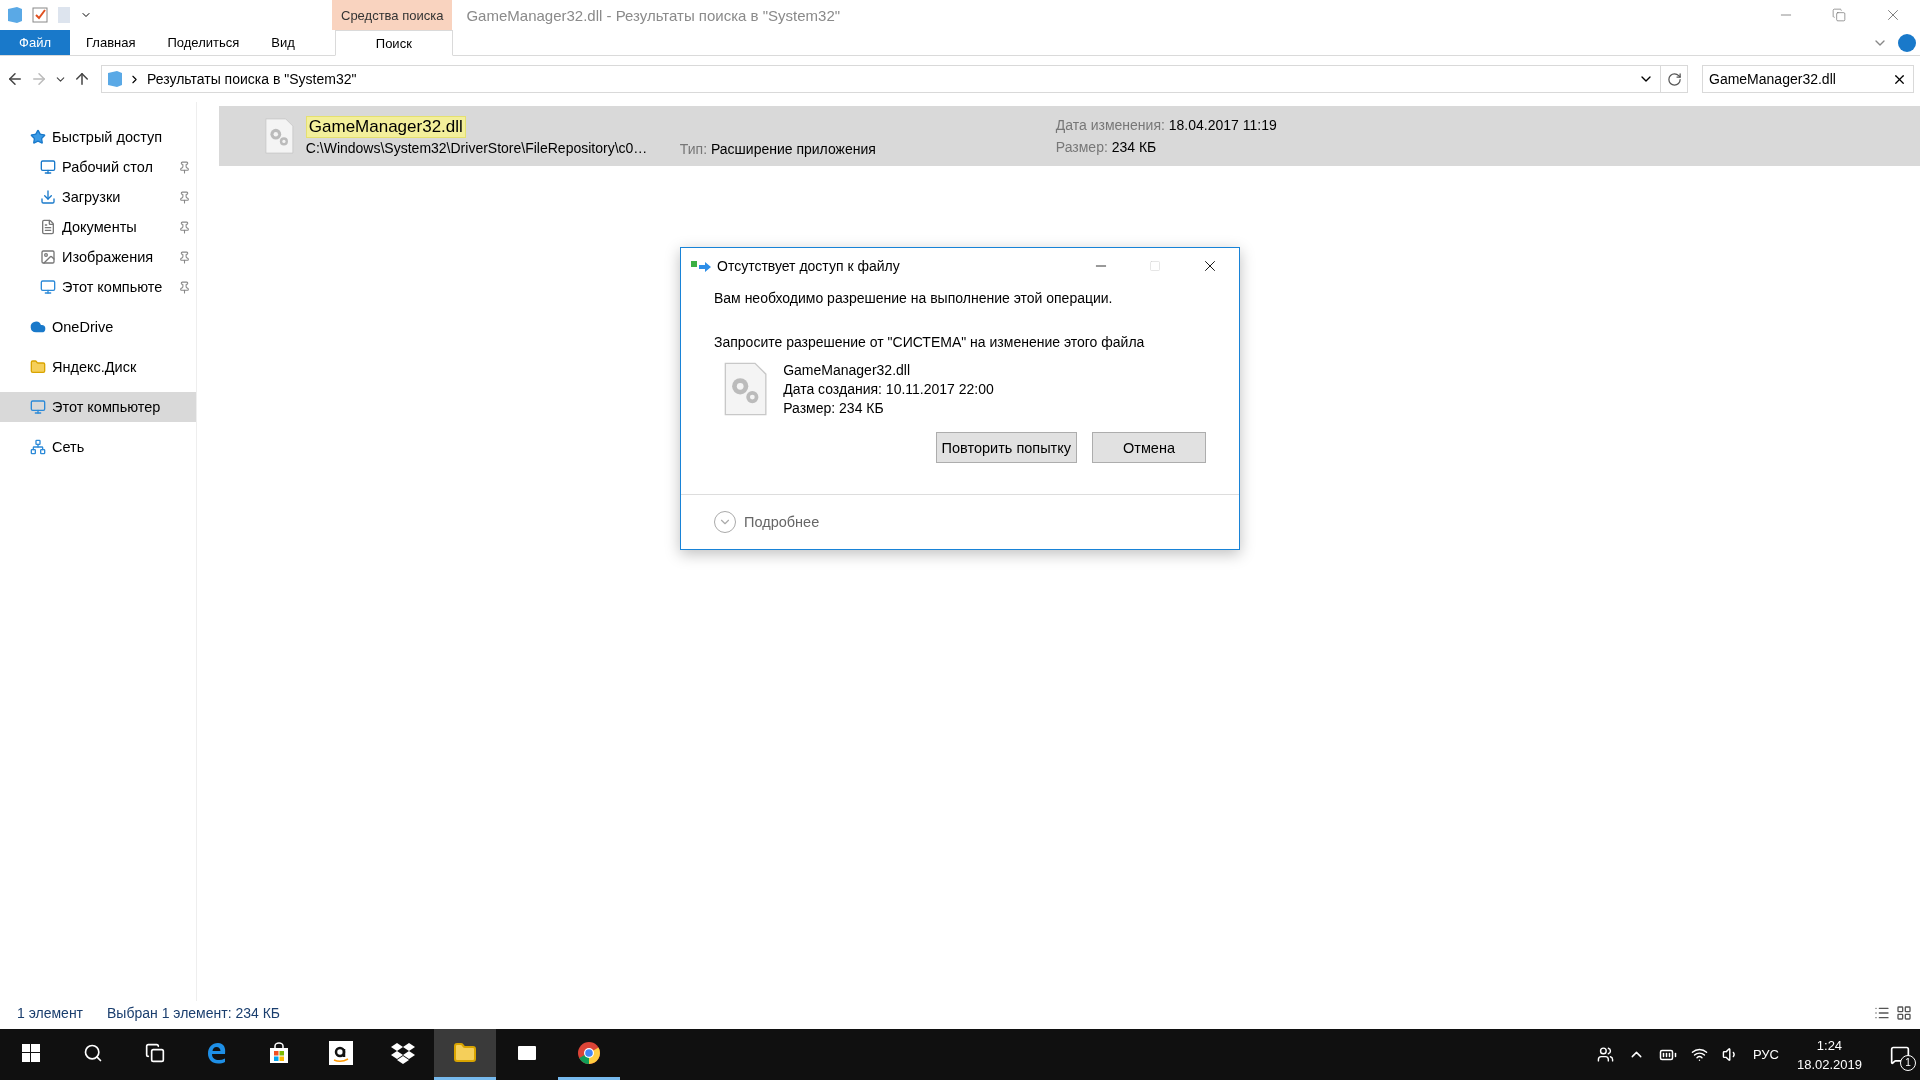 The width and height of the screenshot is (1920, 1080). I want to click on permission-request-text: Запросите разрешение от "СИСТЕМА" на изменение этого файла, so click(930, 342).